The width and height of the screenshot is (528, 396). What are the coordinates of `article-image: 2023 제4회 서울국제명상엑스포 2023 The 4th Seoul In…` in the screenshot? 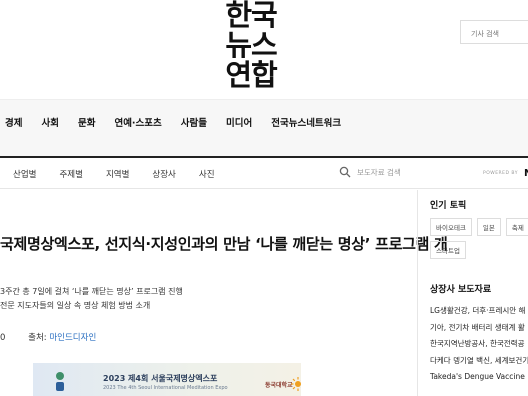 It's located at (167, 379).